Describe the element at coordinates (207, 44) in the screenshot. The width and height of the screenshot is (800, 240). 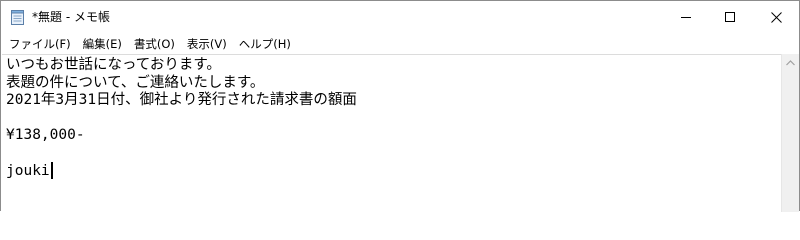
I see `menu-view: 表示(V)` at that location.